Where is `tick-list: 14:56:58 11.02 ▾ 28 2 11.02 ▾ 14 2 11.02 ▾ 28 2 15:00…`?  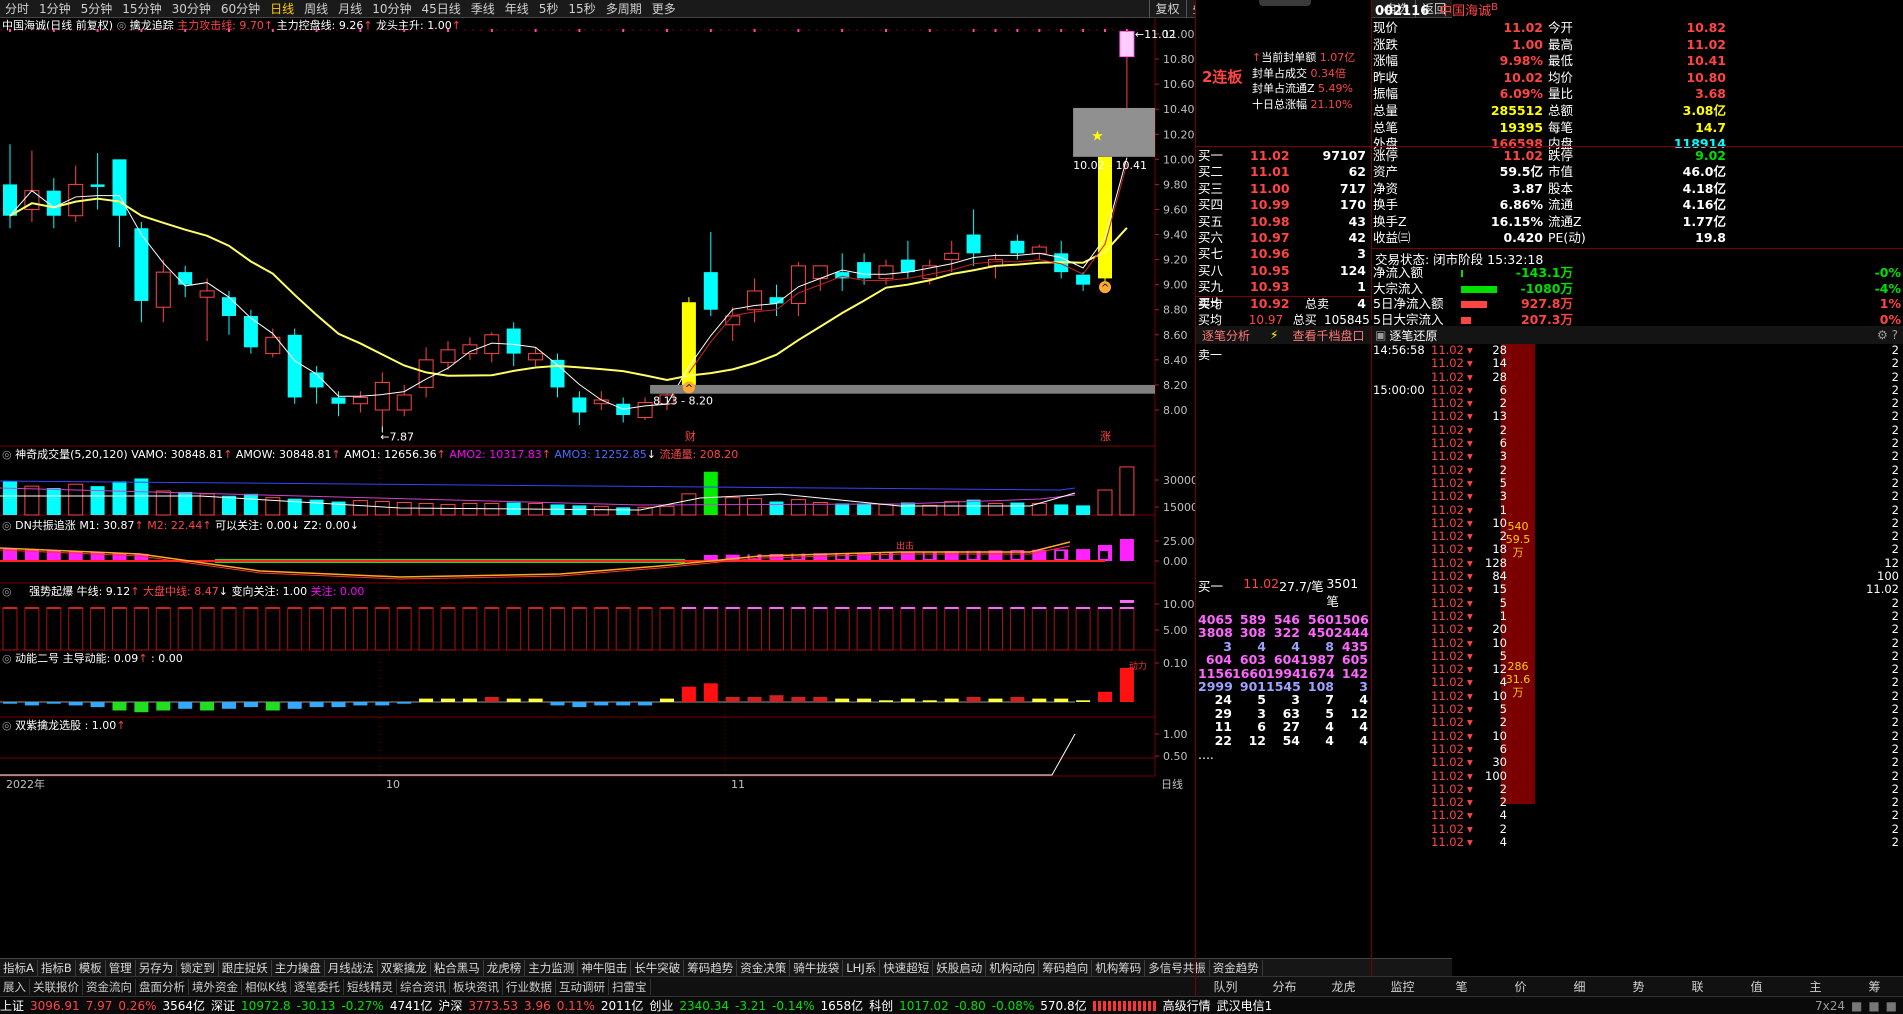 tick-list: 14:56:58 11.02 ▾ 28 2 11.02 ▾ 14 2 11.02 ▾ 28 2 15:00… is located at coordinates (1638, 596).